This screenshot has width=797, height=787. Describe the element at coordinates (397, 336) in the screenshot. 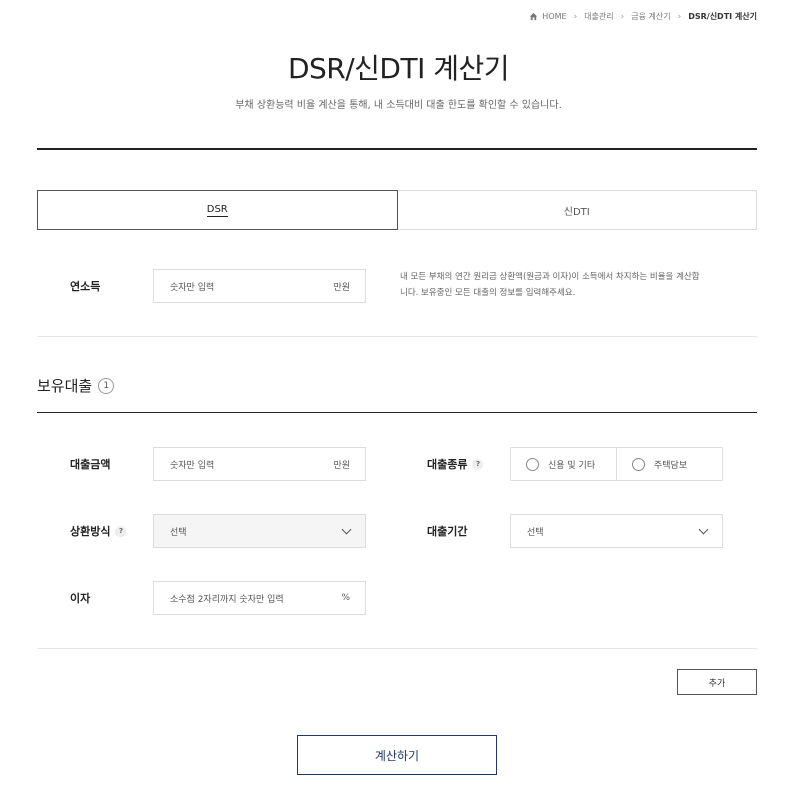

I see `section-divider` at that location.